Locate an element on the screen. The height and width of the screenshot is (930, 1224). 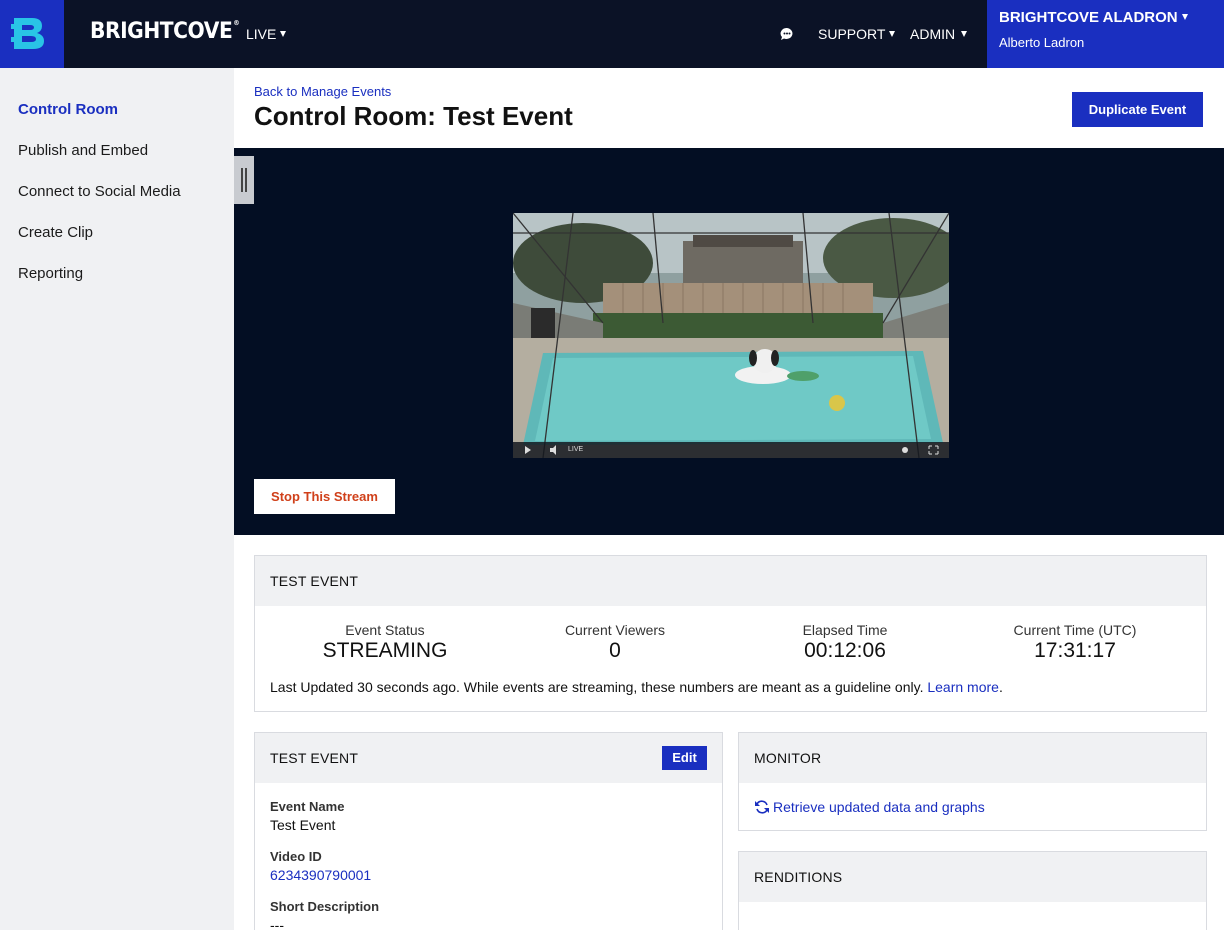
monitor-panel: MONITOR Retrieve updated data and graphs is located at coordinates (972, 781).